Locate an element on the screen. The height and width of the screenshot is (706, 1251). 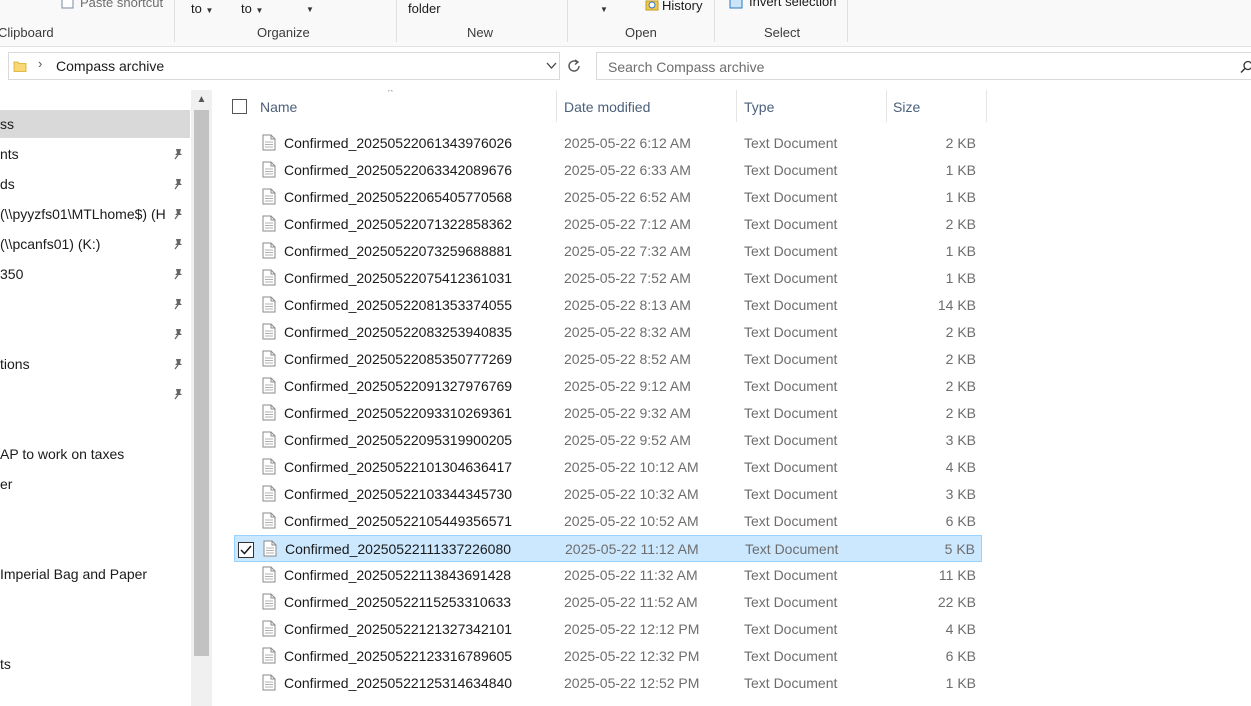
nav-item: nts is located at coordinates (95, 154).